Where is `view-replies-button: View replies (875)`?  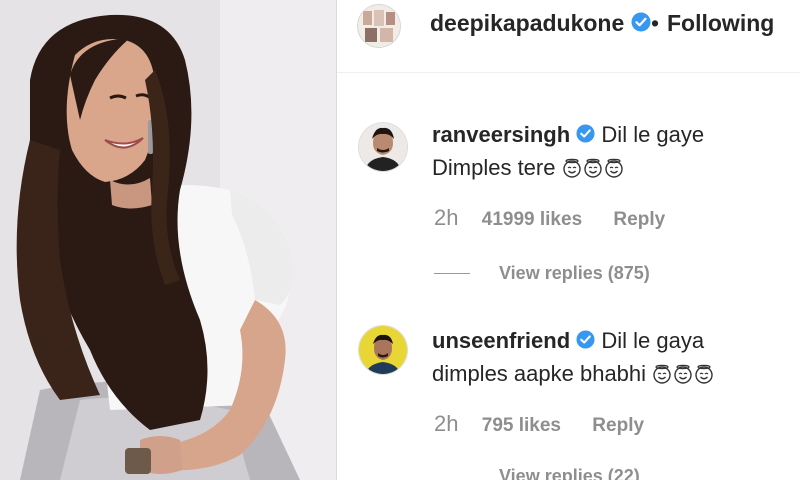
view-replies-button: View replies (875) is located at coordinates (574, 273).